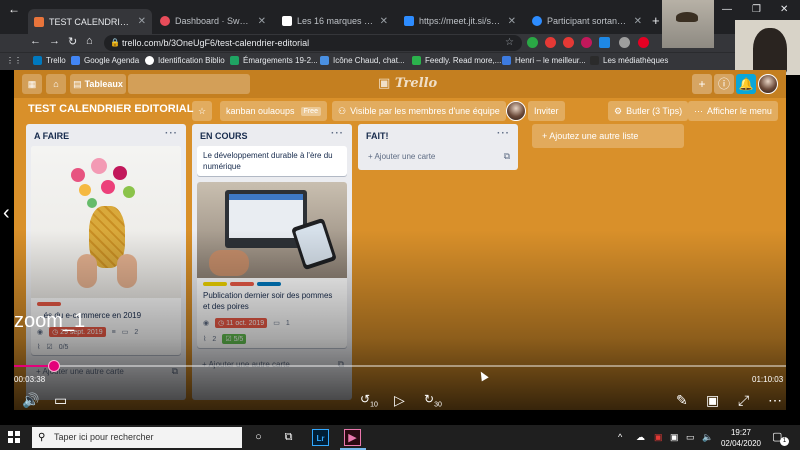 This screenshot has width=800, height=450. I want to click on bookmark-star-icon: ☆, so click(509, 43).